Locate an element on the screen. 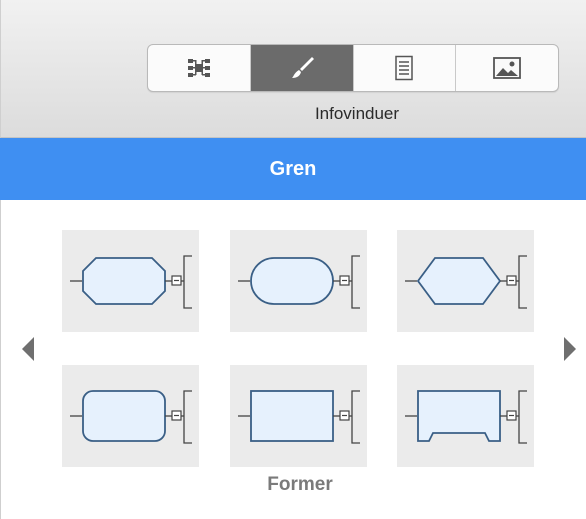 The width and height of the screenshot is (586, 519). image-icon is located at coordinates (507, 68).